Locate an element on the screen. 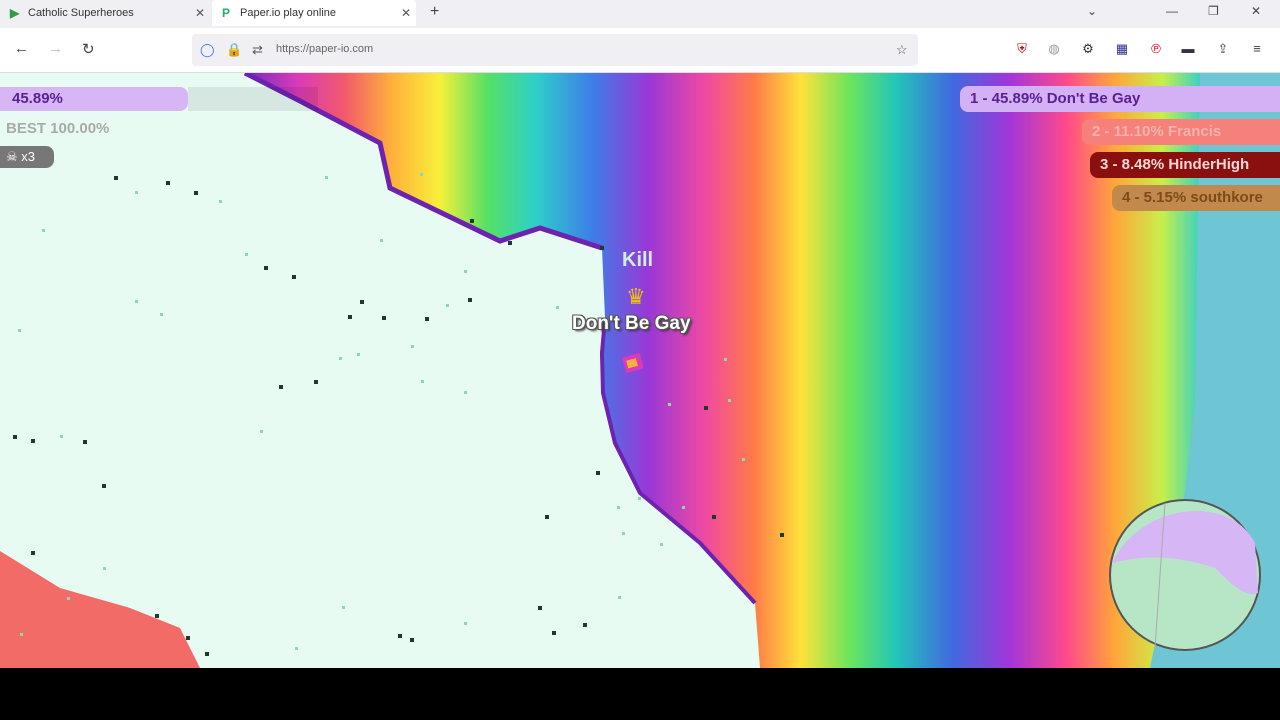 The width and height of the screenshot is (1280, 720). tab-list-icon: ⌄ is located at coordinates (1092, 11).